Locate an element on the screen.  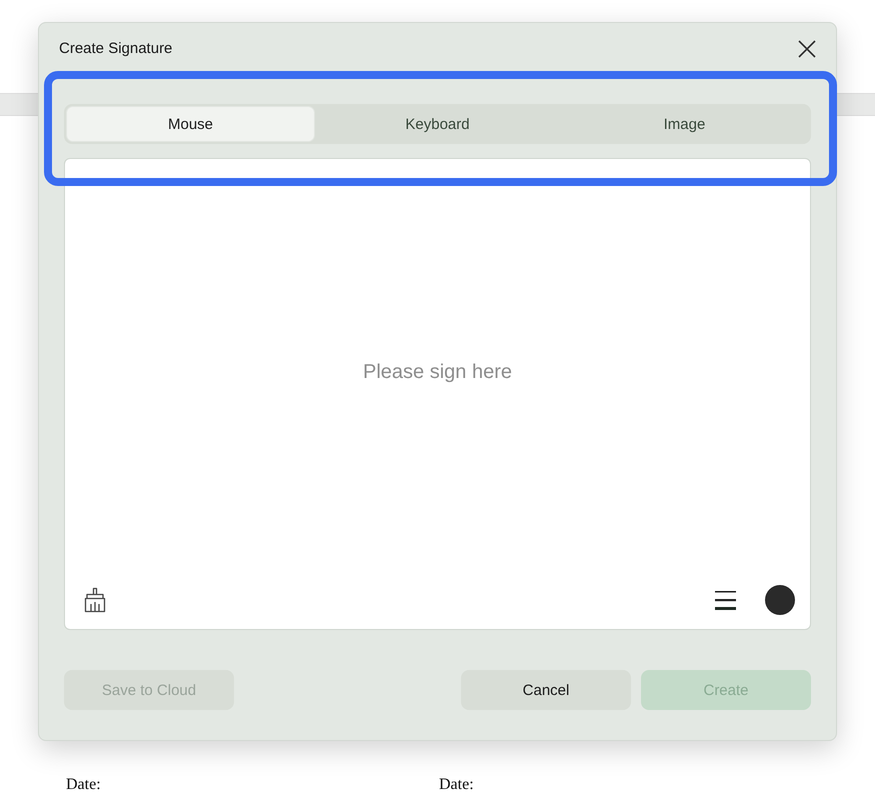
secondary-button: Cancel is located at coordinates (546, 690).